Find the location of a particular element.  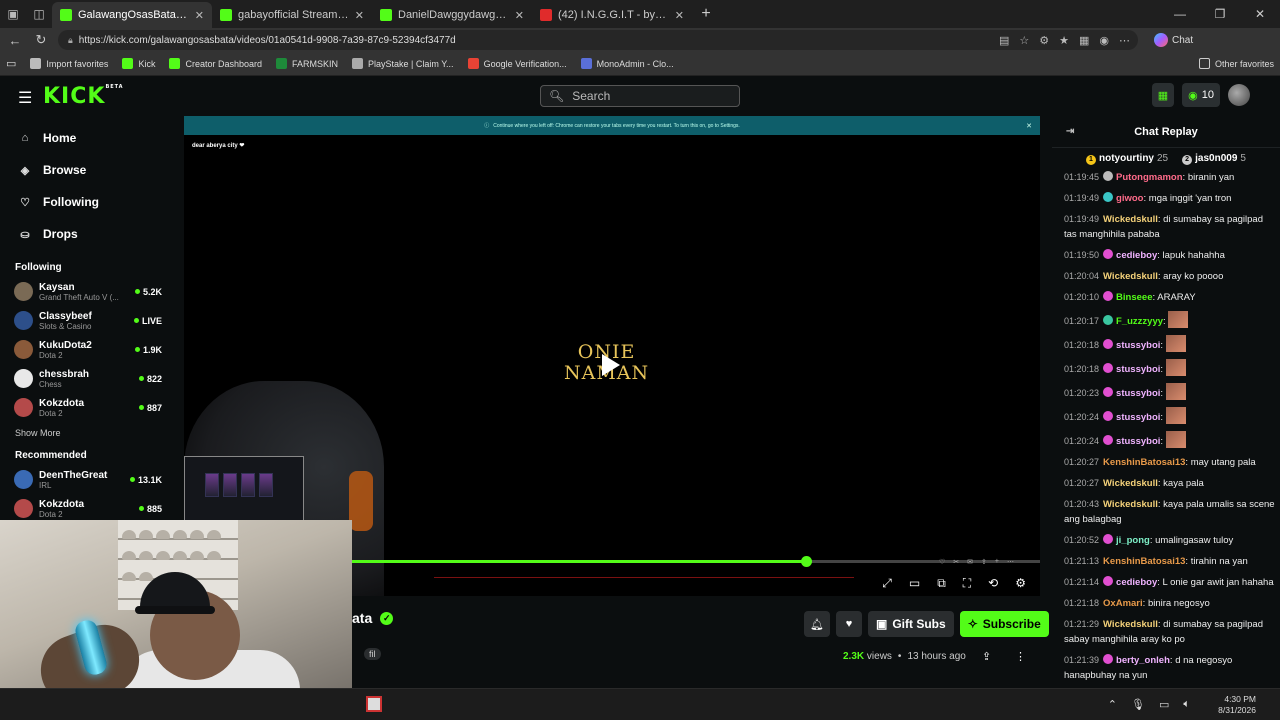

mini-player-icon: ⧉ is located at coordinates (941, 583).